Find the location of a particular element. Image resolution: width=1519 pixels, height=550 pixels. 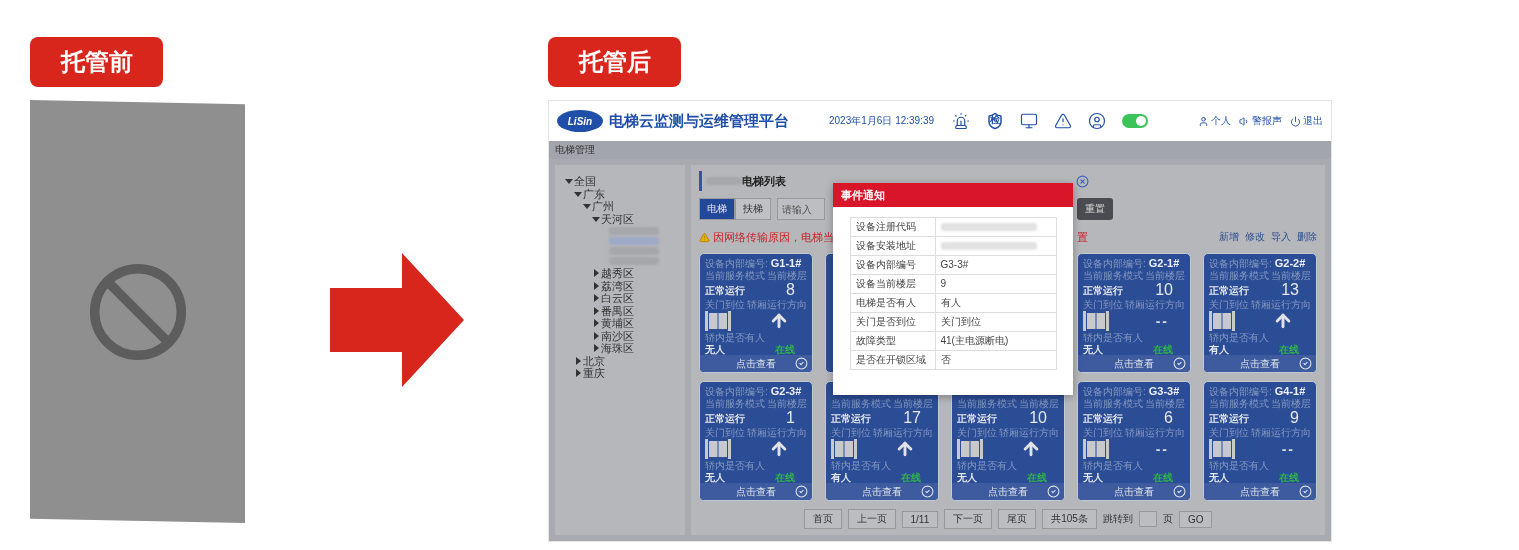

tree-item: 重庆 is located at coordinates (594, 373).